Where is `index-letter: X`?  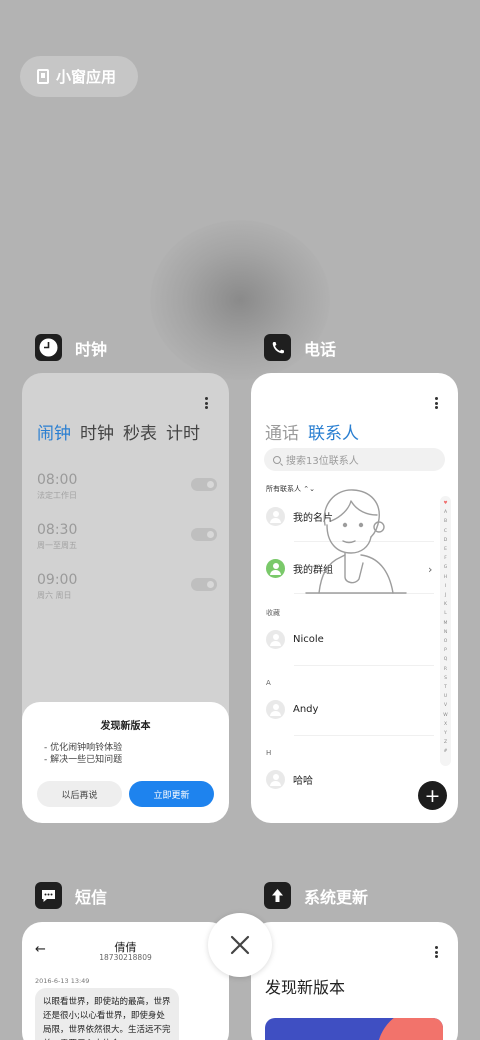
index-letter: X is located at coordinates (445, 724).